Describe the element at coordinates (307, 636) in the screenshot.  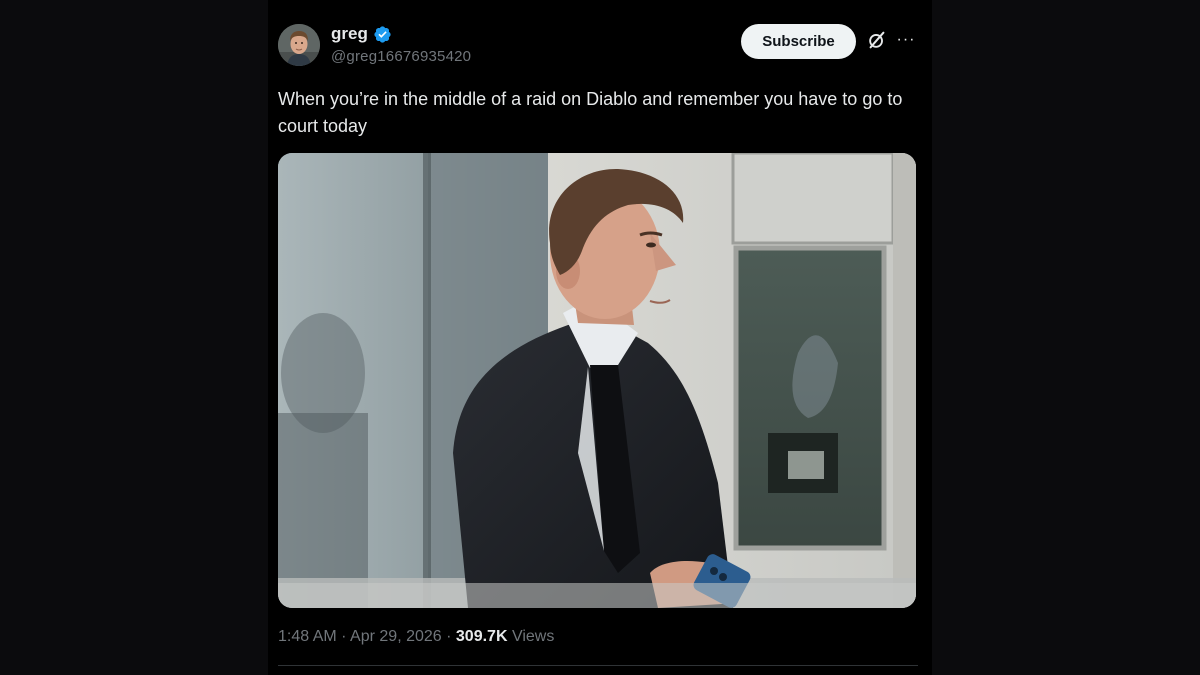
I see `tweet-time: 1:48 AM` at that location.